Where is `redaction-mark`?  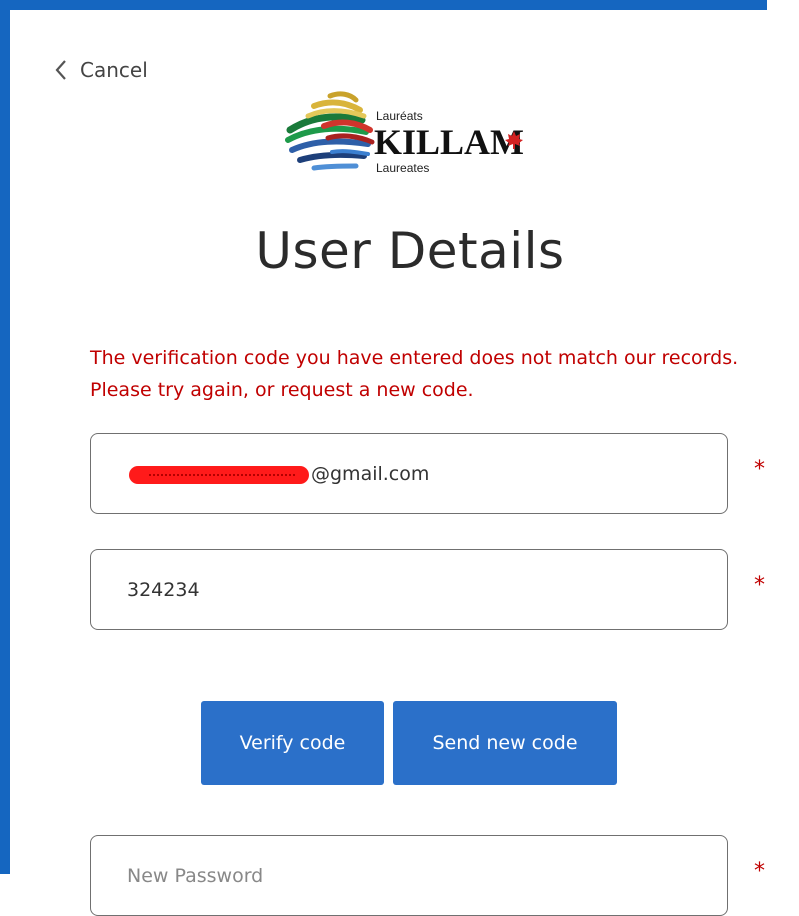
redaction-mark is located at coordinates (219, 475).